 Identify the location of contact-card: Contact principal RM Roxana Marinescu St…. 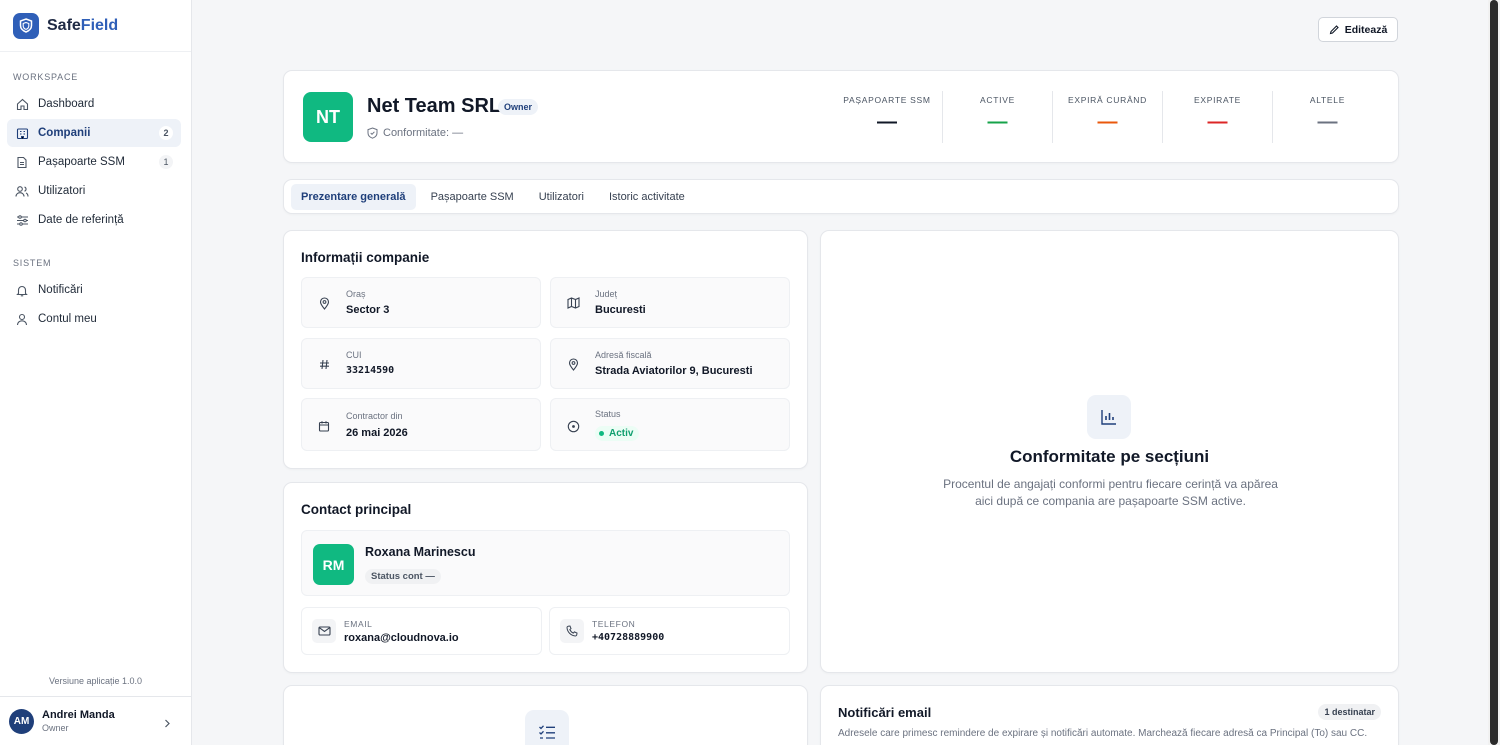
(545, 577).